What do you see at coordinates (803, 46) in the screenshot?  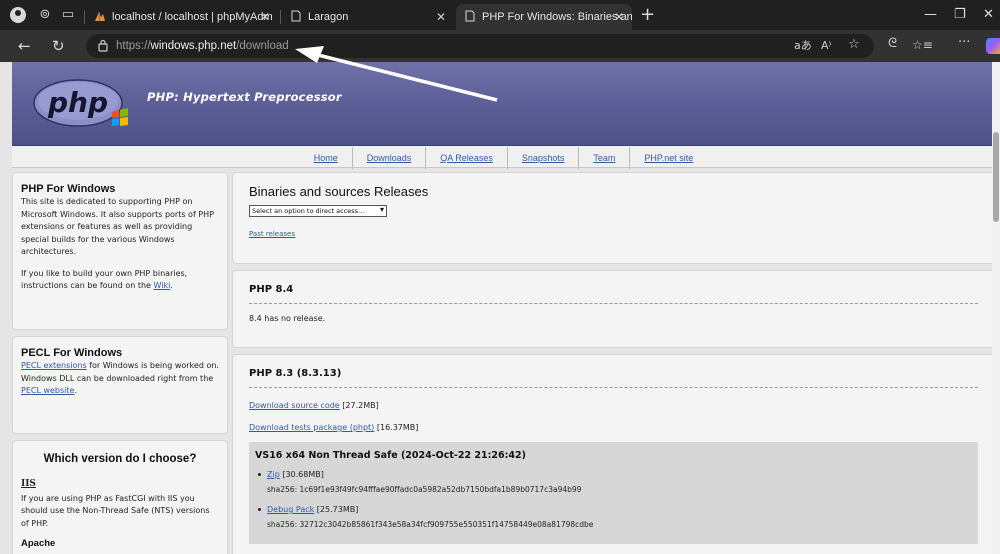 I see `translate-icon: aあ` at bounding box center [803, 46].